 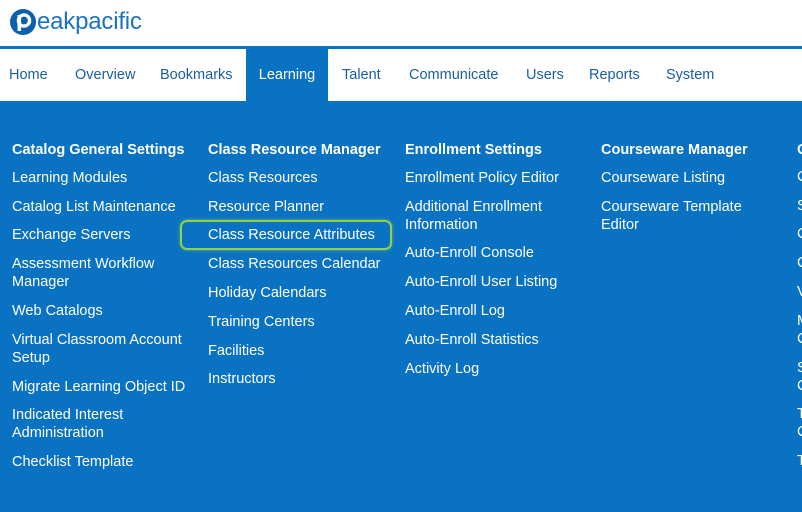 I want to click on nav-overview: Overview, so click(x=105, y=75).